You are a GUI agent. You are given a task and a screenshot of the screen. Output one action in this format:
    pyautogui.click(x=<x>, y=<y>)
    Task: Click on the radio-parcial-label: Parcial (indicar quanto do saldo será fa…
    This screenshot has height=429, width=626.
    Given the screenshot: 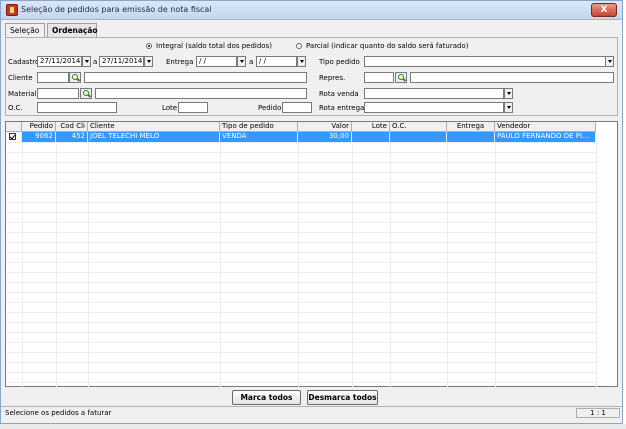 What is the action you would take?
    pyautogui.click(x=387, y=46)
    